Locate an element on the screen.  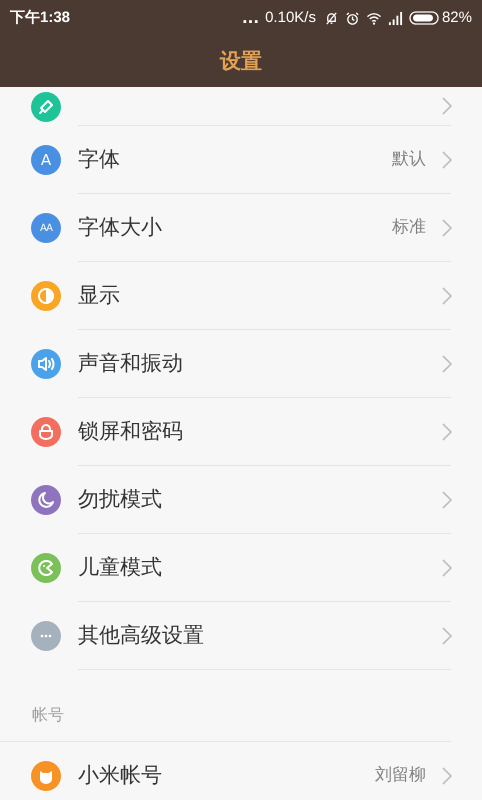
settings-row: 勿扰模式 is located at coordinates (241, 500).